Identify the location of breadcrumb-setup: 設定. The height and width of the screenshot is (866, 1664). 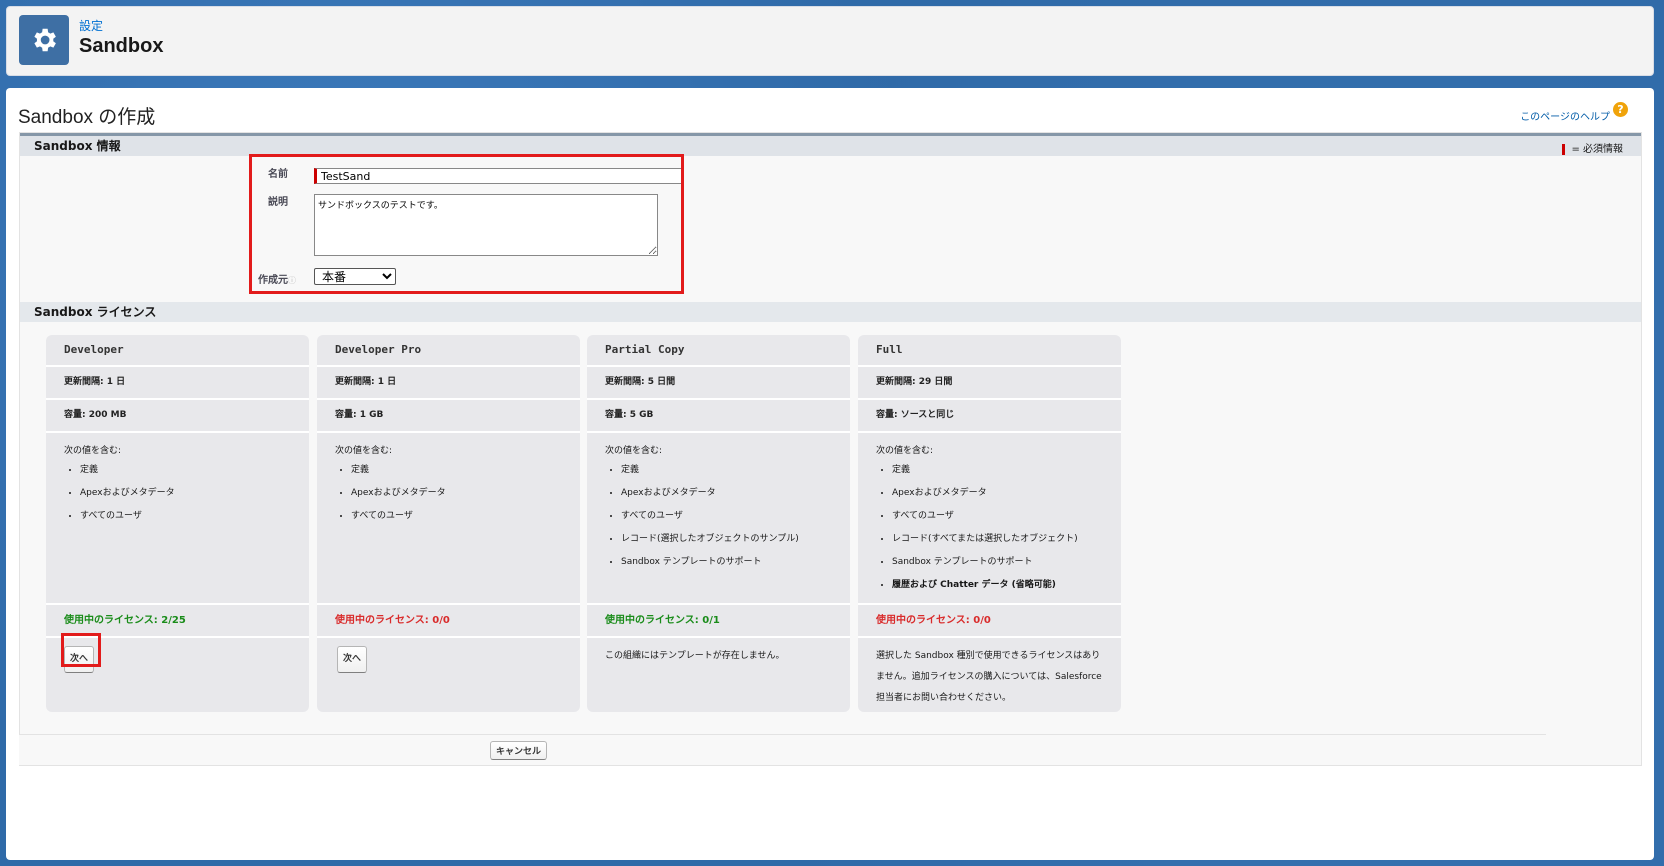
(91, 25).